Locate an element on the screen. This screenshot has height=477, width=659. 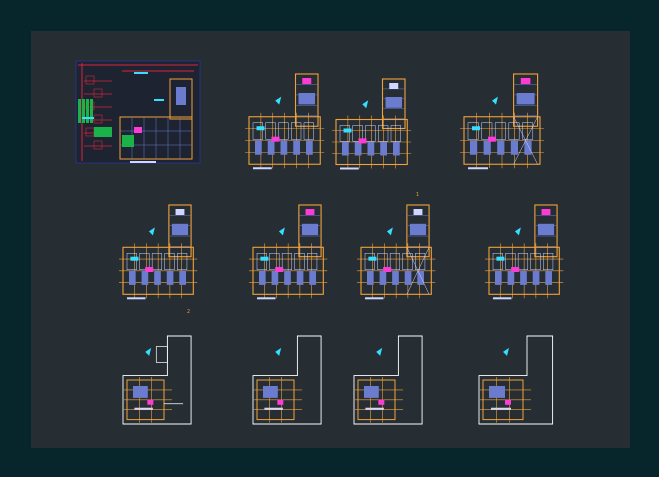
plan-row1-b is located at coordinates (372, 124).